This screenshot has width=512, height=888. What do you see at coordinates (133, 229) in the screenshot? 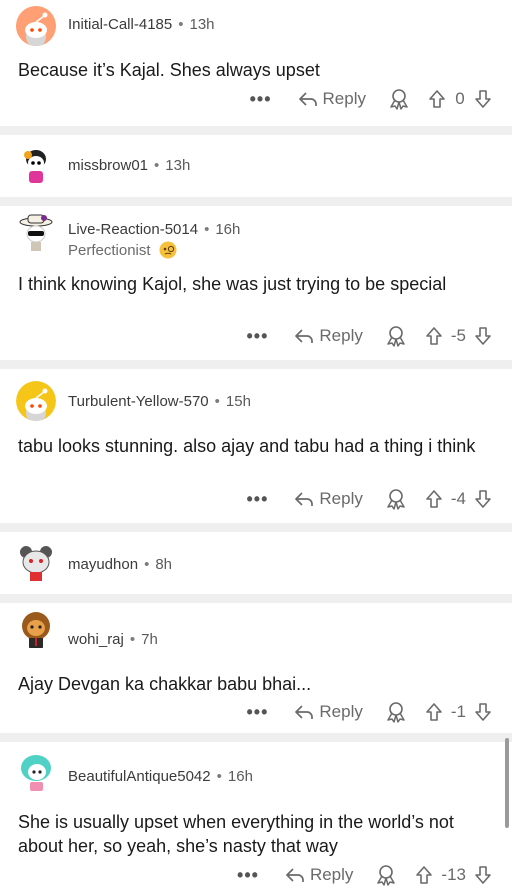
I see `username: Live-Reaction-5014` at bounding box center [133, 229].